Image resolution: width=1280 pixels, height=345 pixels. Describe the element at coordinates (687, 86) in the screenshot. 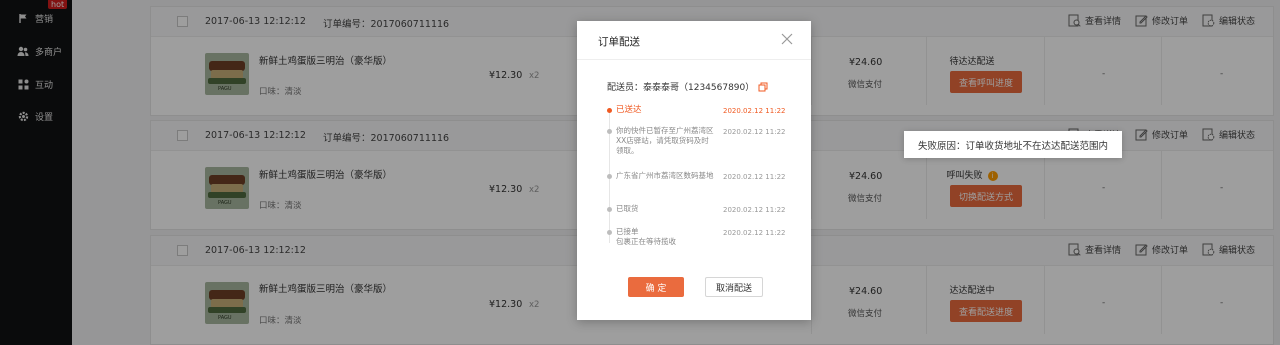

I see `courier-info: 配送员：泰泰泰哥（1234567890）` at that location.